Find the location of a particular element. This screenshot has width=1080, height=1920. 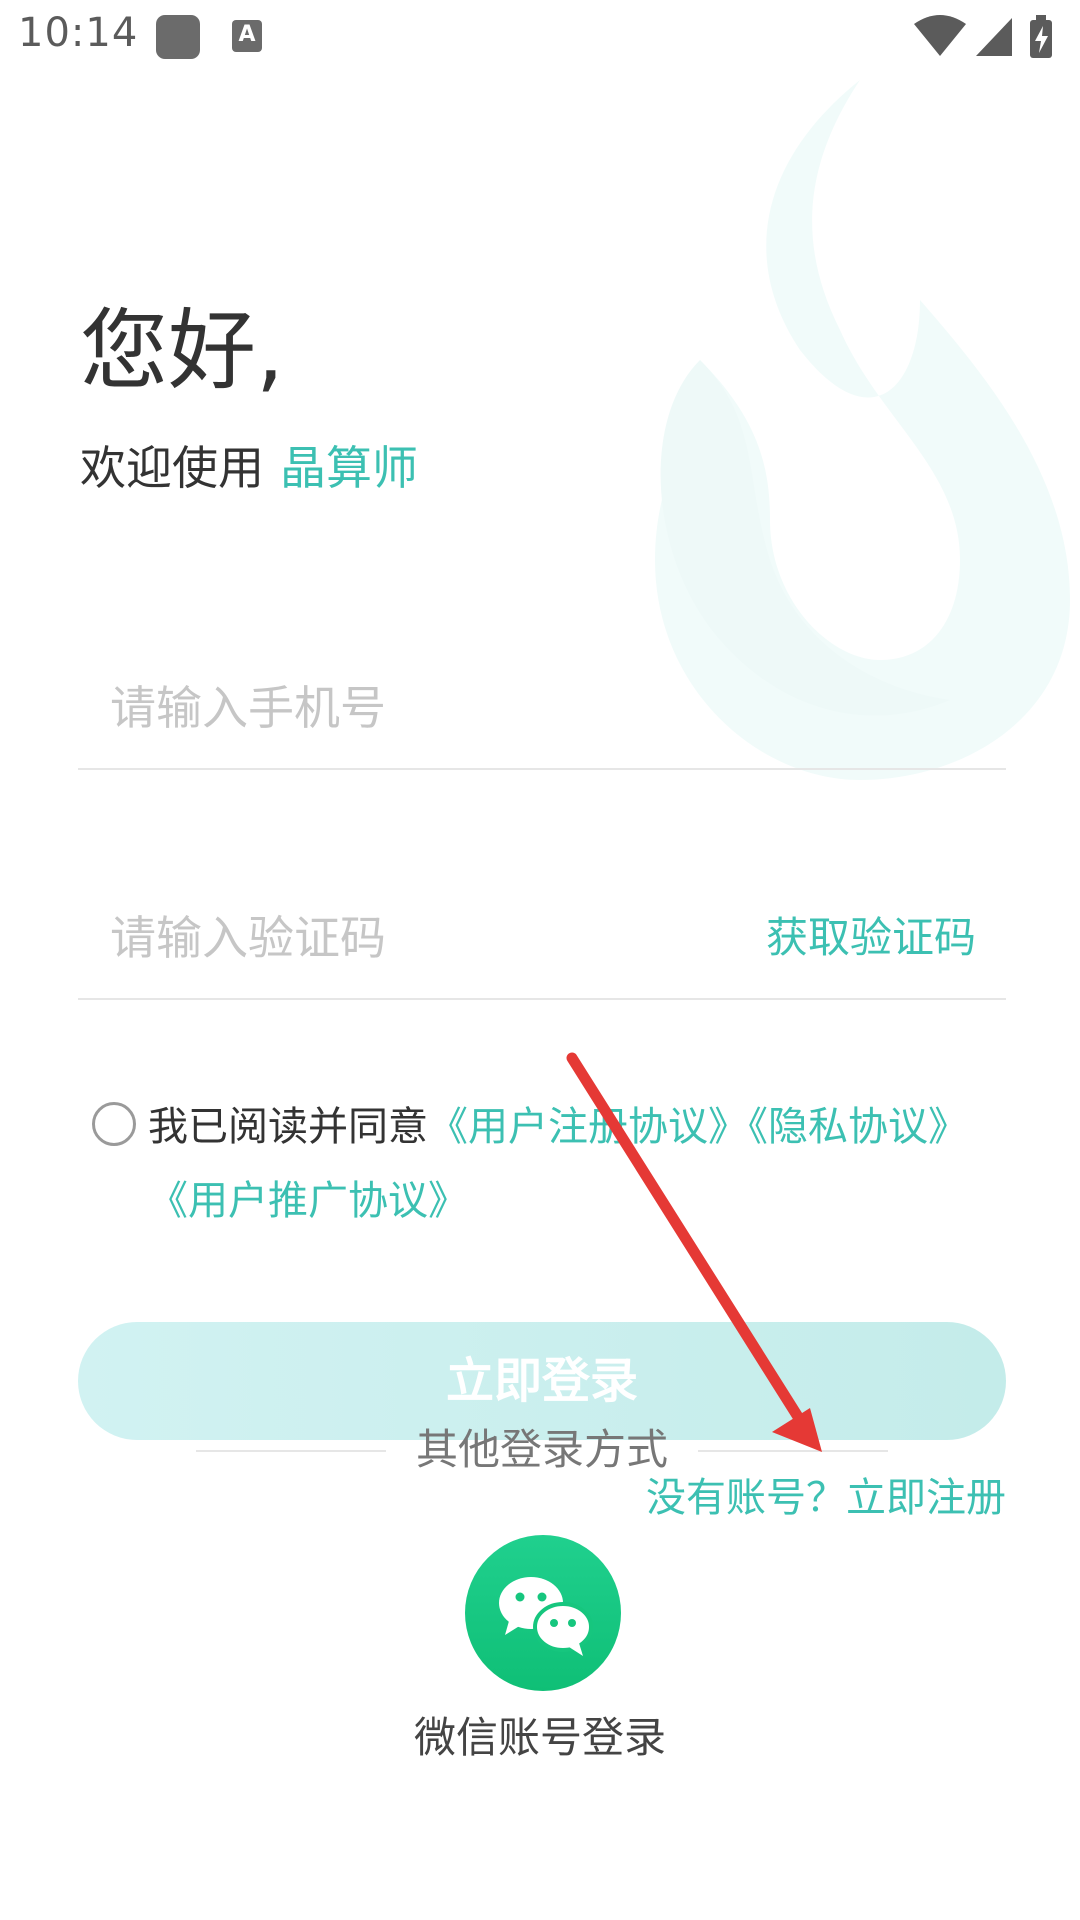

keyboard-a-icon: A is located at coordinates (247, 36).